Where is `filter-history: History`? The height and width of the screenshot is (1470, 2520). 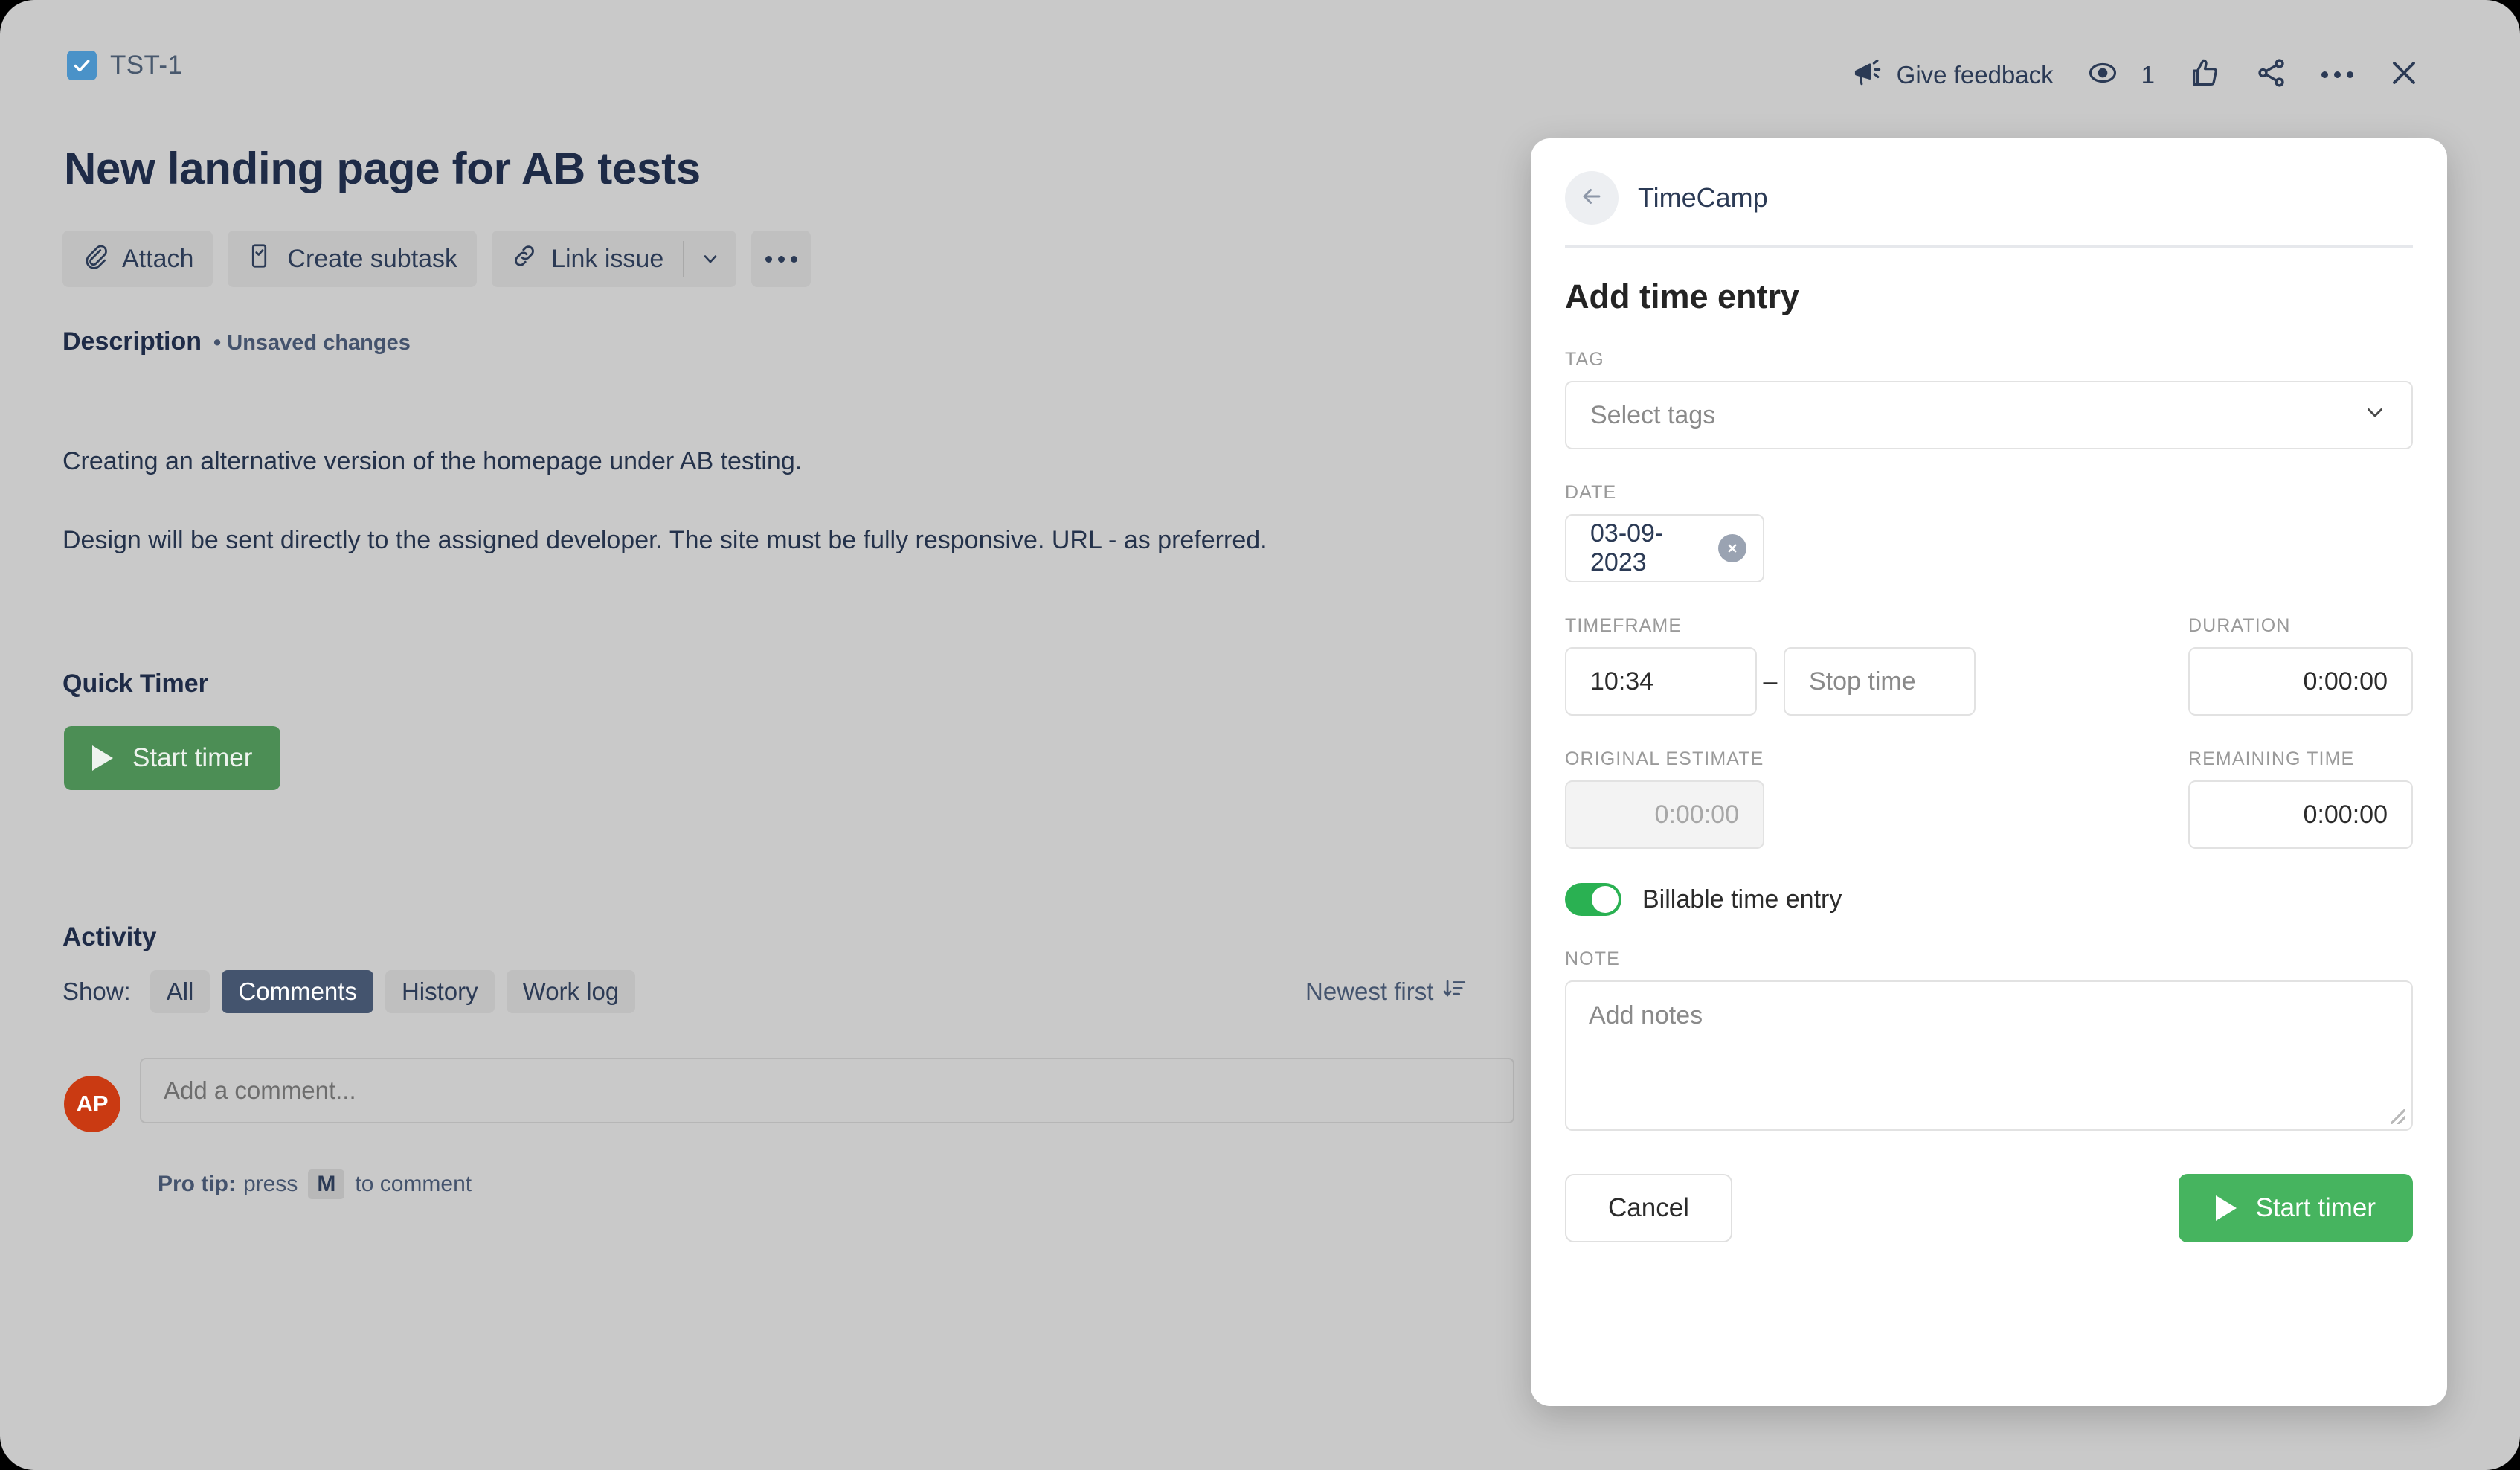 filter-history: History is located at coordinates (440, 991).